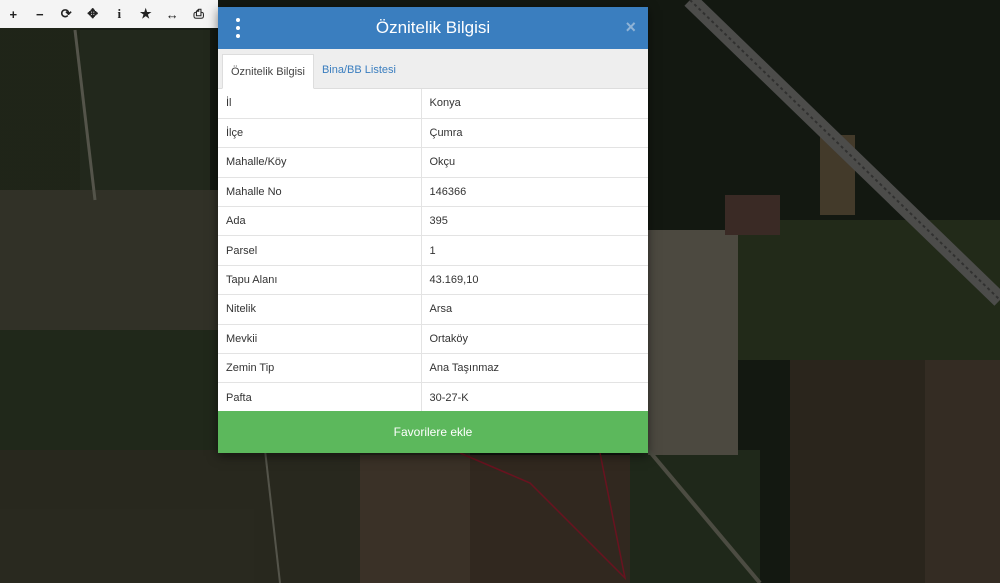 The width and height of the screenshot is (1000, 583). I want to click on table-row: Parsel 1, so click(433, 250).